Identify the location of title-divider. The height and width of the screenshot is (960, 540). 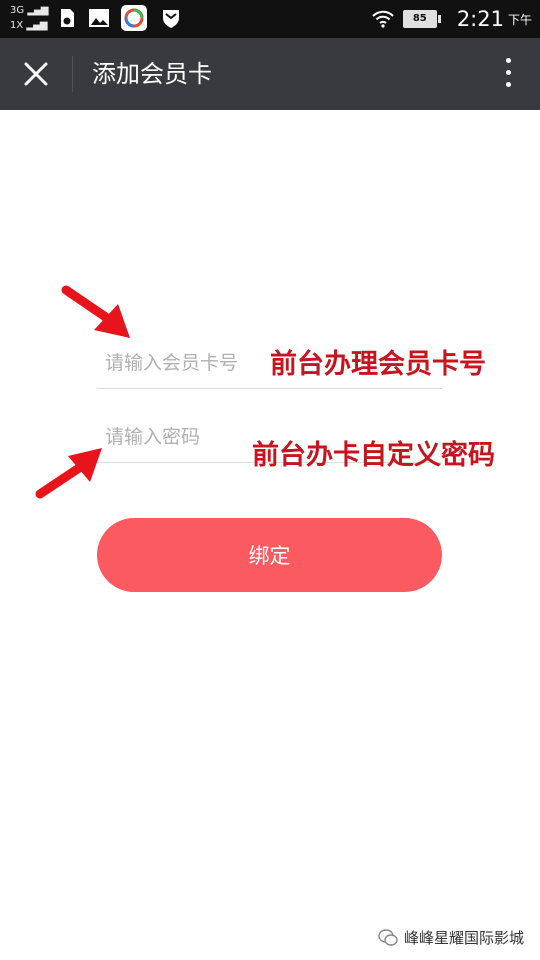
(72, 74).